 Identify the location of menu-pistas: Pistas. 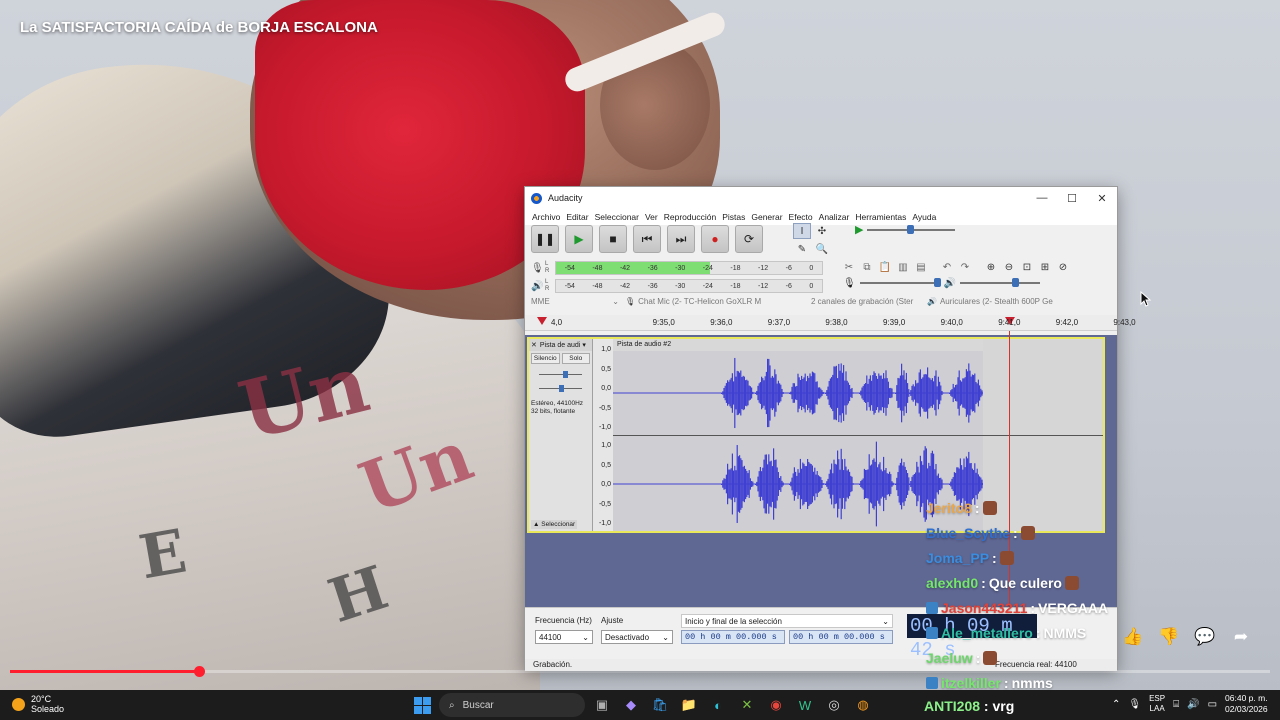
(733, 217).